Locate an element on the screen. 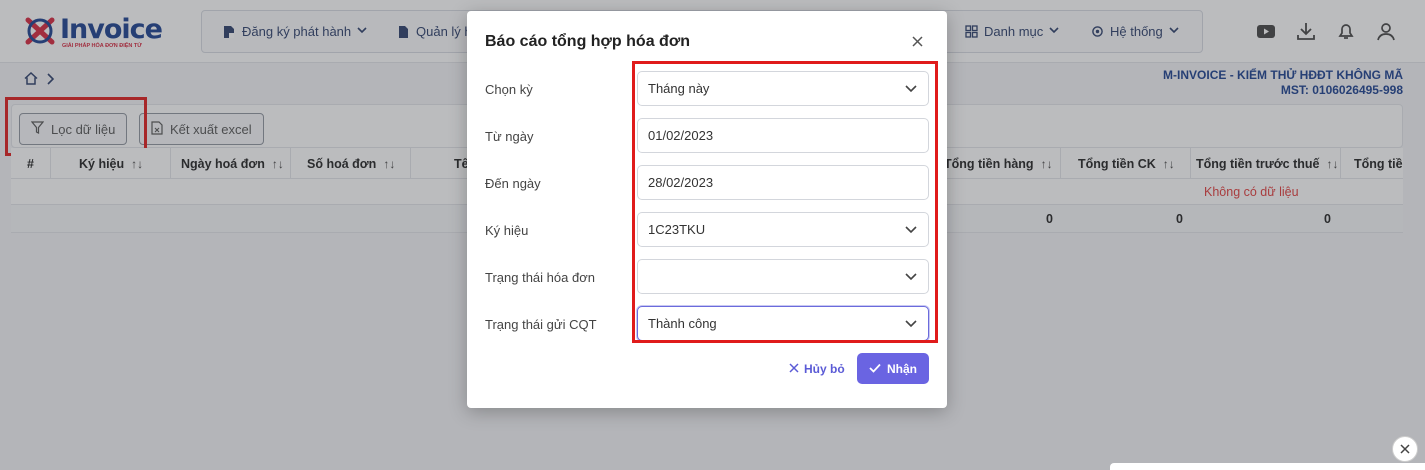 The height and width of the screenshot is (470, 1425). toast-close-icon is located at coordinates (1405, 449).